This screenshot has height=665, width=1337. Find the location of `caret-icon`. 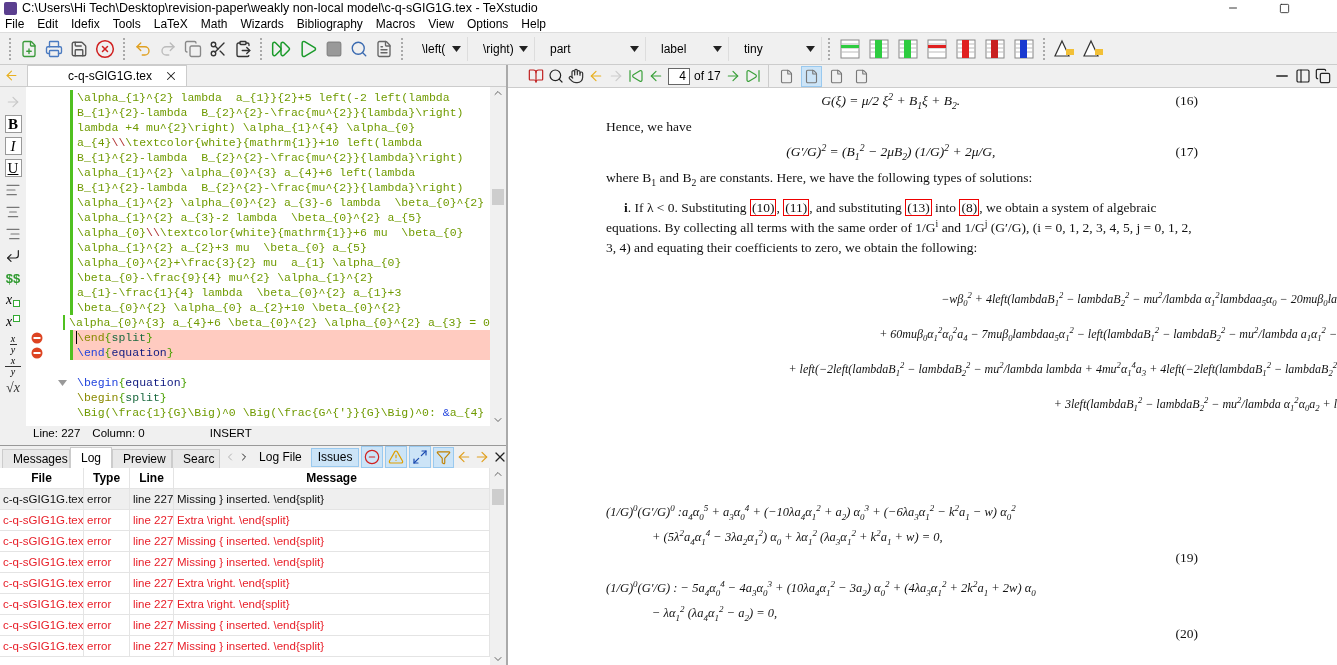

caret-icon is located at coordinates (456, 48).